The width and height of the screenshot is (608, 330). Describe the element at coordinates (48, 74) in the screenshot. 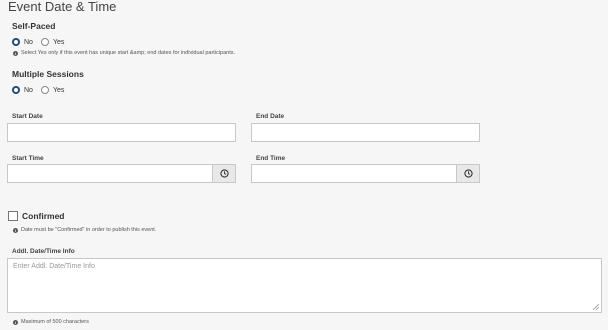

I see `multiple-sessions-label: Multiple Sessions` at that location.